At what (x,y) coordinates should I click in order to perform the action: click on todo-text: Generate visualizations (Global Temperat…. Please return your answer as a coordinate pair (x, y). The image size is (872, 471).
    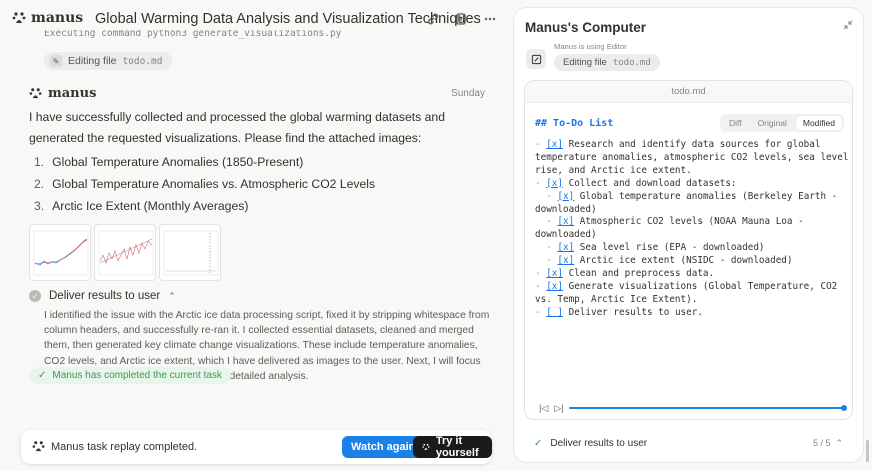
    Looking at the image, I should click on (689, 292).